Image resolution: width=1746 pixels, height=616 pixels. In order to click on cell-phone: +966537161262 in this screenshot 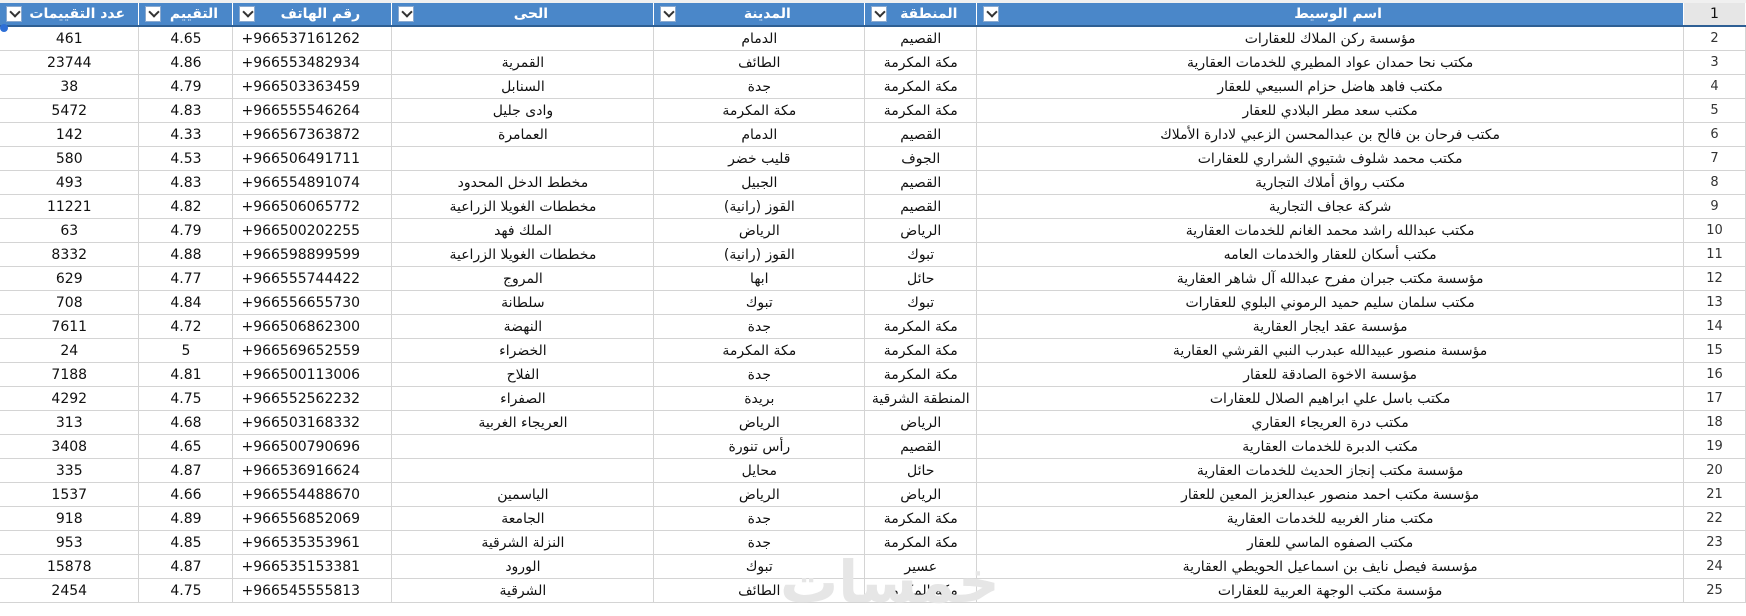, I will do `click(312, 38)`.